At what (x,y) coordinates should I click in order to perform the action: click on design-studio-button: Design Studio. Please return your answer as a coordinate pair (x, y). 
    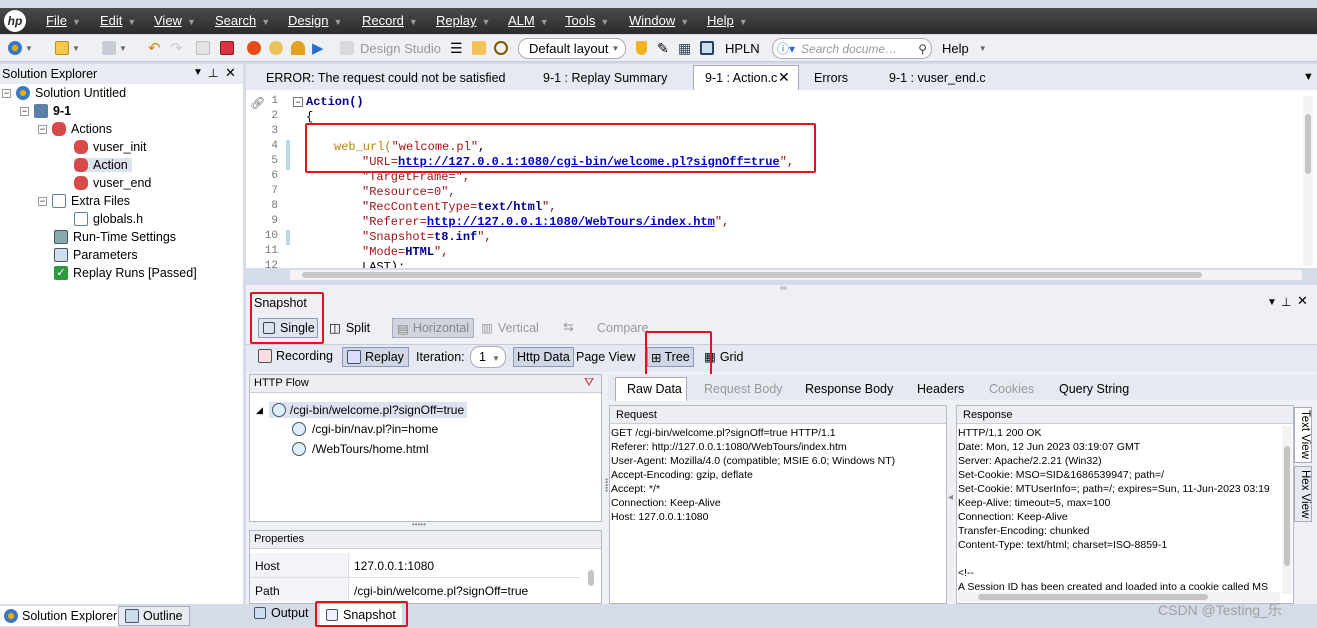
    Looking at the image, I should click on (390, 48).